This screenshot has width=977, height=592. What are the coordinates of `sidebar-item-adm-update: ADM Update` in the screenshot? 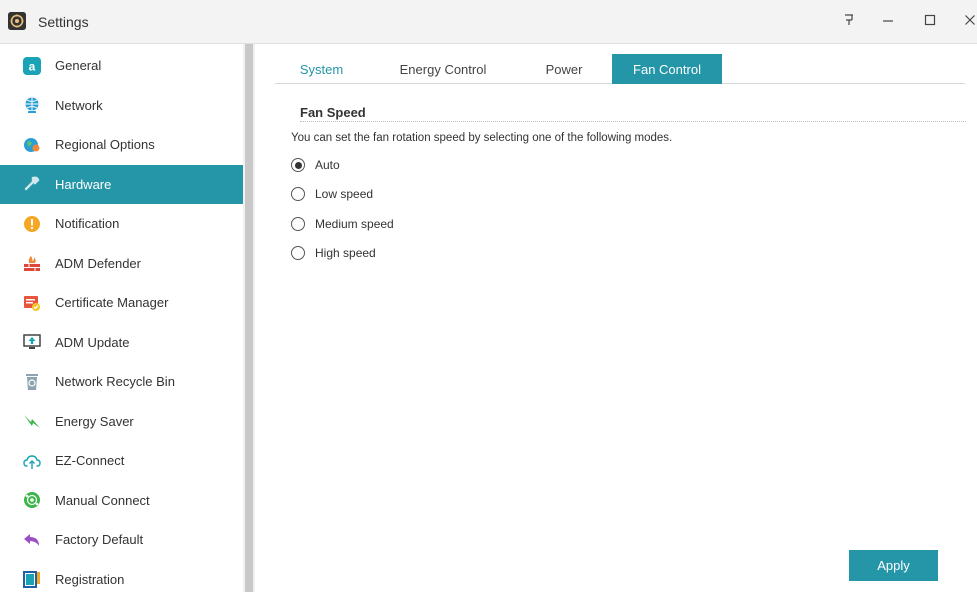 It's located at (121, 343).